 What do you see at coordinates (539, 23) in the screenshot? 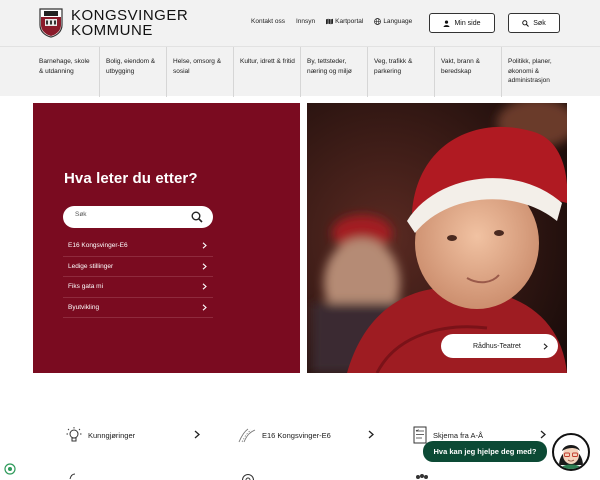
I see `search-button-label: Søk` at bounding box center [539, 23].